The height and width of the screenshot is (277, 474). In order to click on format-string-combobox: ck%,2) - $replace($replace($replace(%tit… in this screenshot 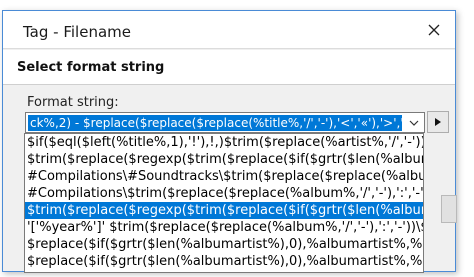, I will do `click(225, 122)`.